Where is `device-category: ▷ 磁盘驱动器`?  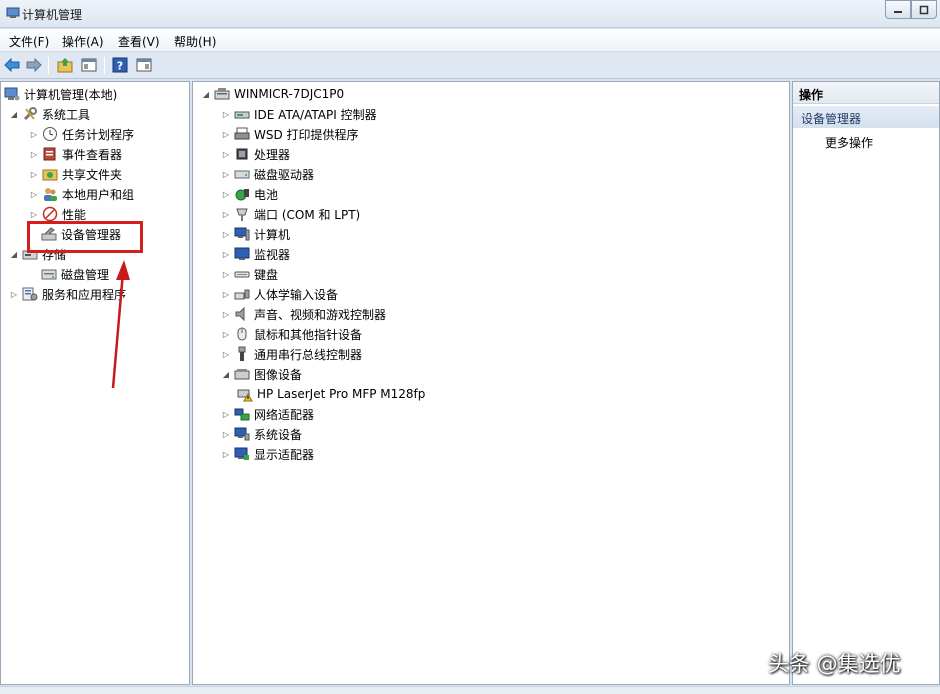
device-category: ▷ 磁盘驱动器 is located at coordinates (267, 174).